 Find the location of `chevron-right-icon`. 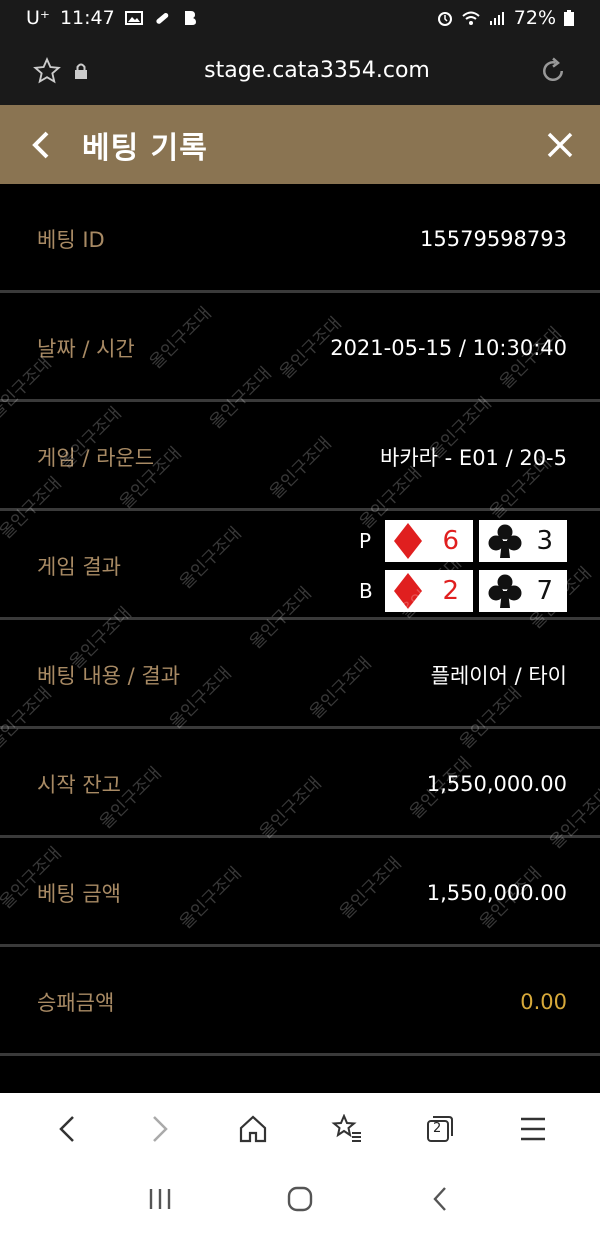

chevron-right-icon is located at coordinates (160, 1129).